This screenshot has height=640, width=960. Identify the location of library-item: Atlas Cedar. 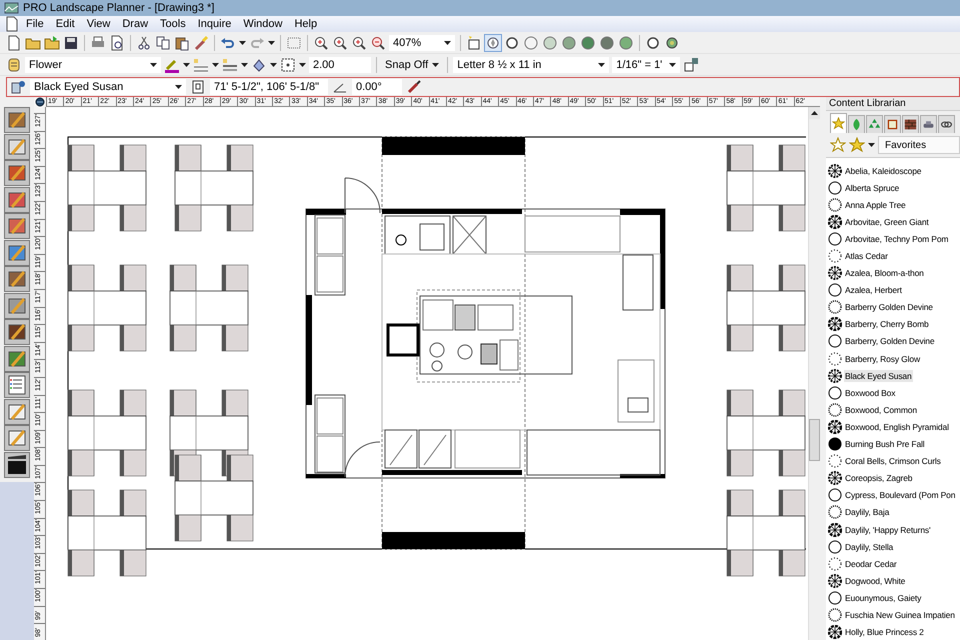
(866, 256).